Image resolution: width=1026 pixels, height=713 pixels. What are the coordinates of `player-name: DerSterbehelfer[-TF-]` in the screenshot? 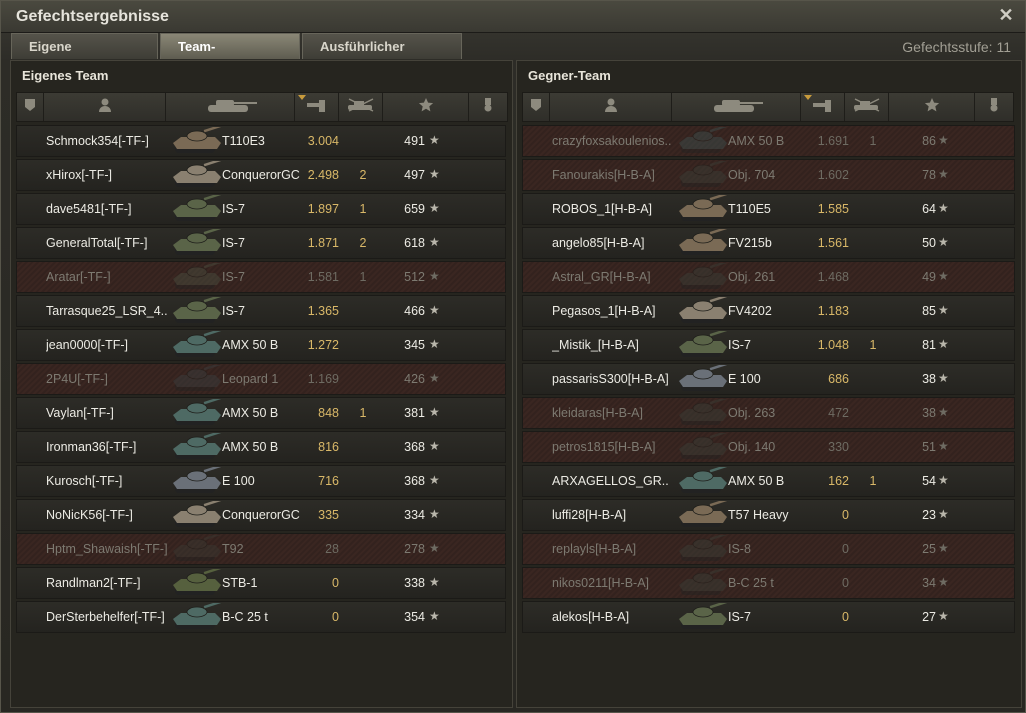 It's located at (105, 617).